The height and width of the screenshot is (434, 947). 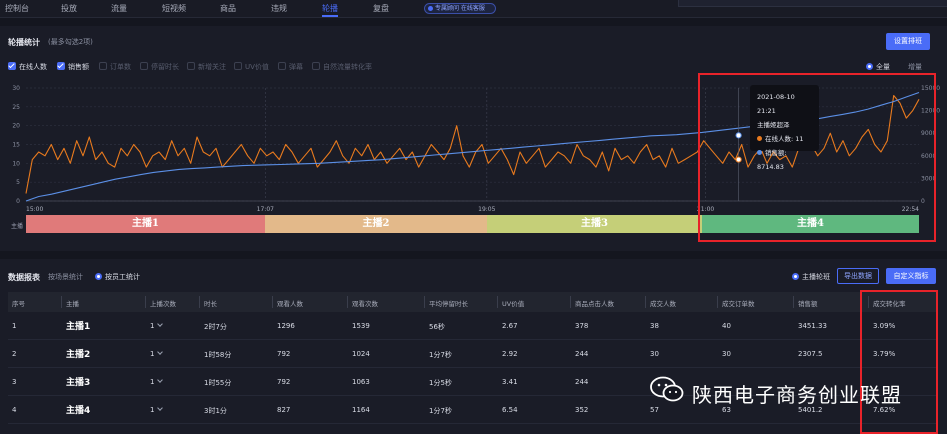 What do you see at coordinates (17, 8) in the screenshot?
I see `nav-console: 控制台` at bounding box center [17, 8].